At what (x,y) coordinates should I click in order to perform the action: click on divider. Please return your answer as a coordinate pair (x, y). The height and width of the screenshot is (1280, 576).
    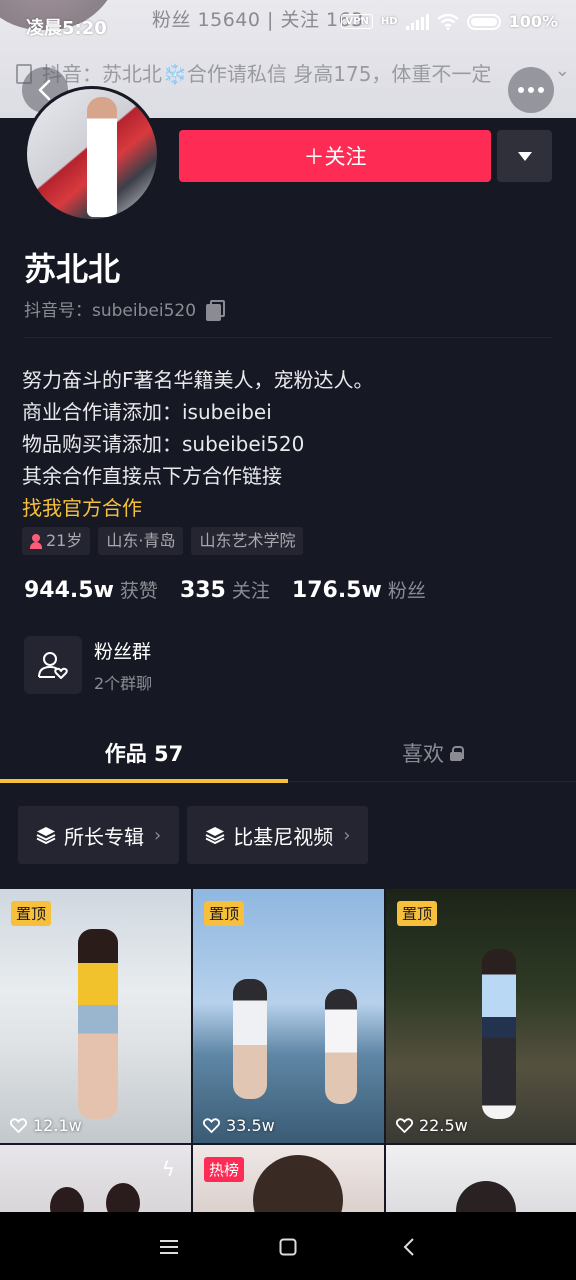
    Looking at the image, I should click on (288, 337).